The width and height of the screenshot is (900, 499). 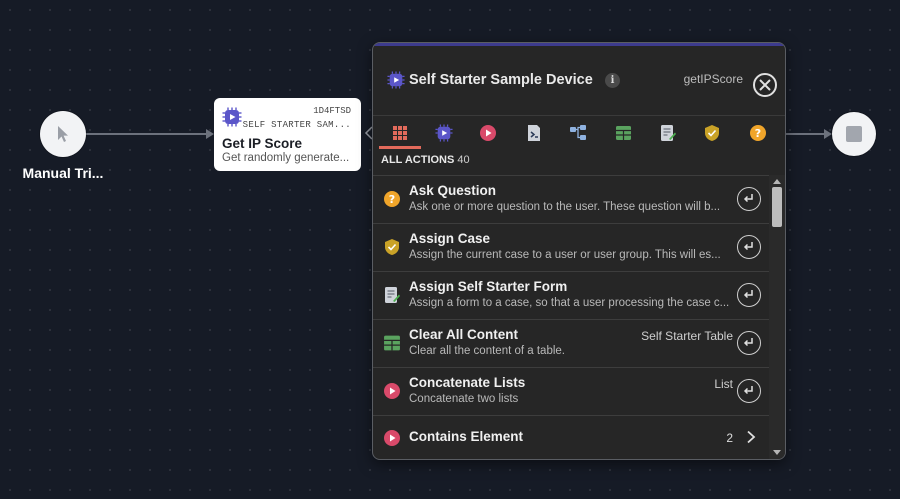 I want to click on scrollbar-thumb, so click(x=777, y=207).